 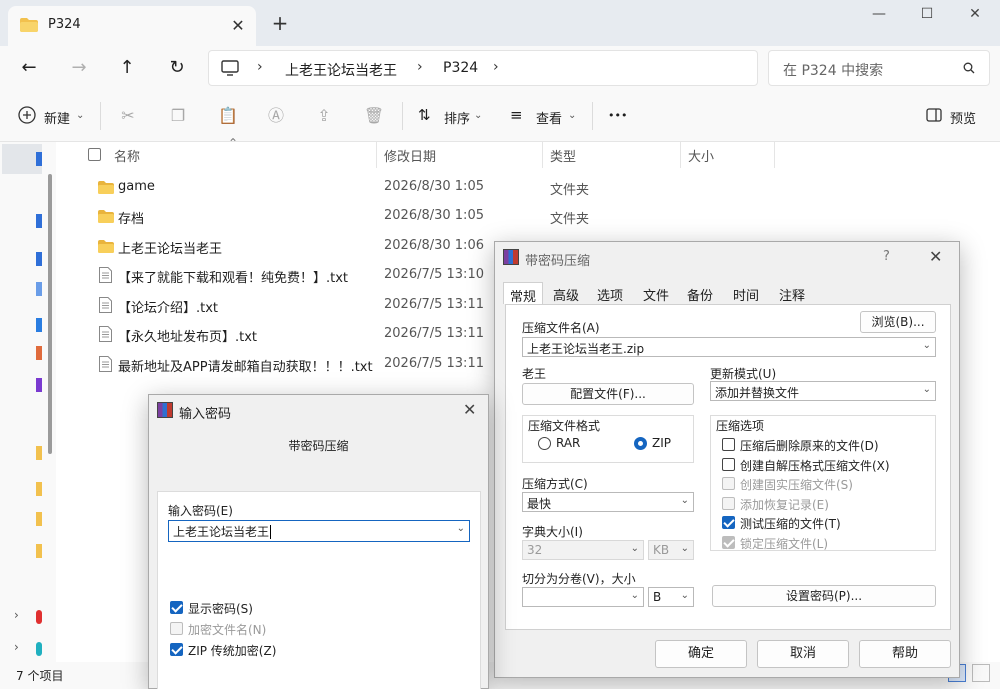 What do you see at coordinates (523, 293) in the screenshot?
I see `tab-general: 常规` at bounding box center [523, 293].